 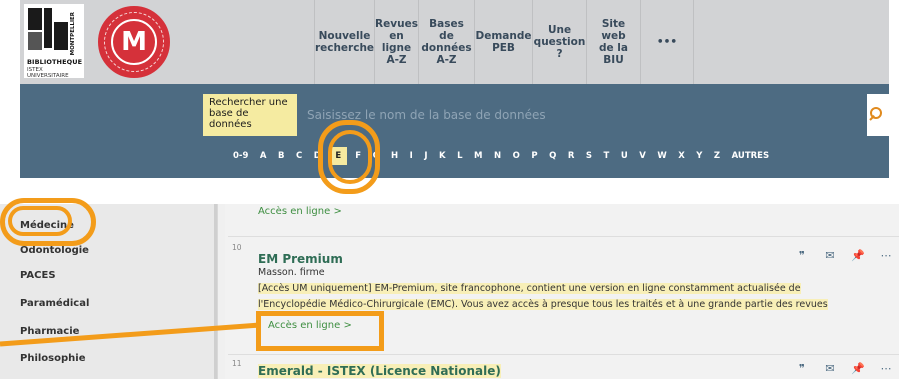 What do you see at coordinates (350, 157) in the screenshot?
I see `highlight-letter-e-inner` at bounding box center [350, 157].